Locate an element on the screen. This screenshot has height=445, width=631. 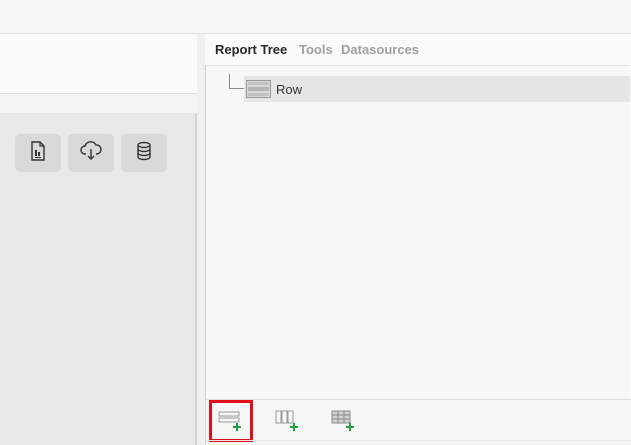
cloud-download-icon is located at coordinates (91, 153).